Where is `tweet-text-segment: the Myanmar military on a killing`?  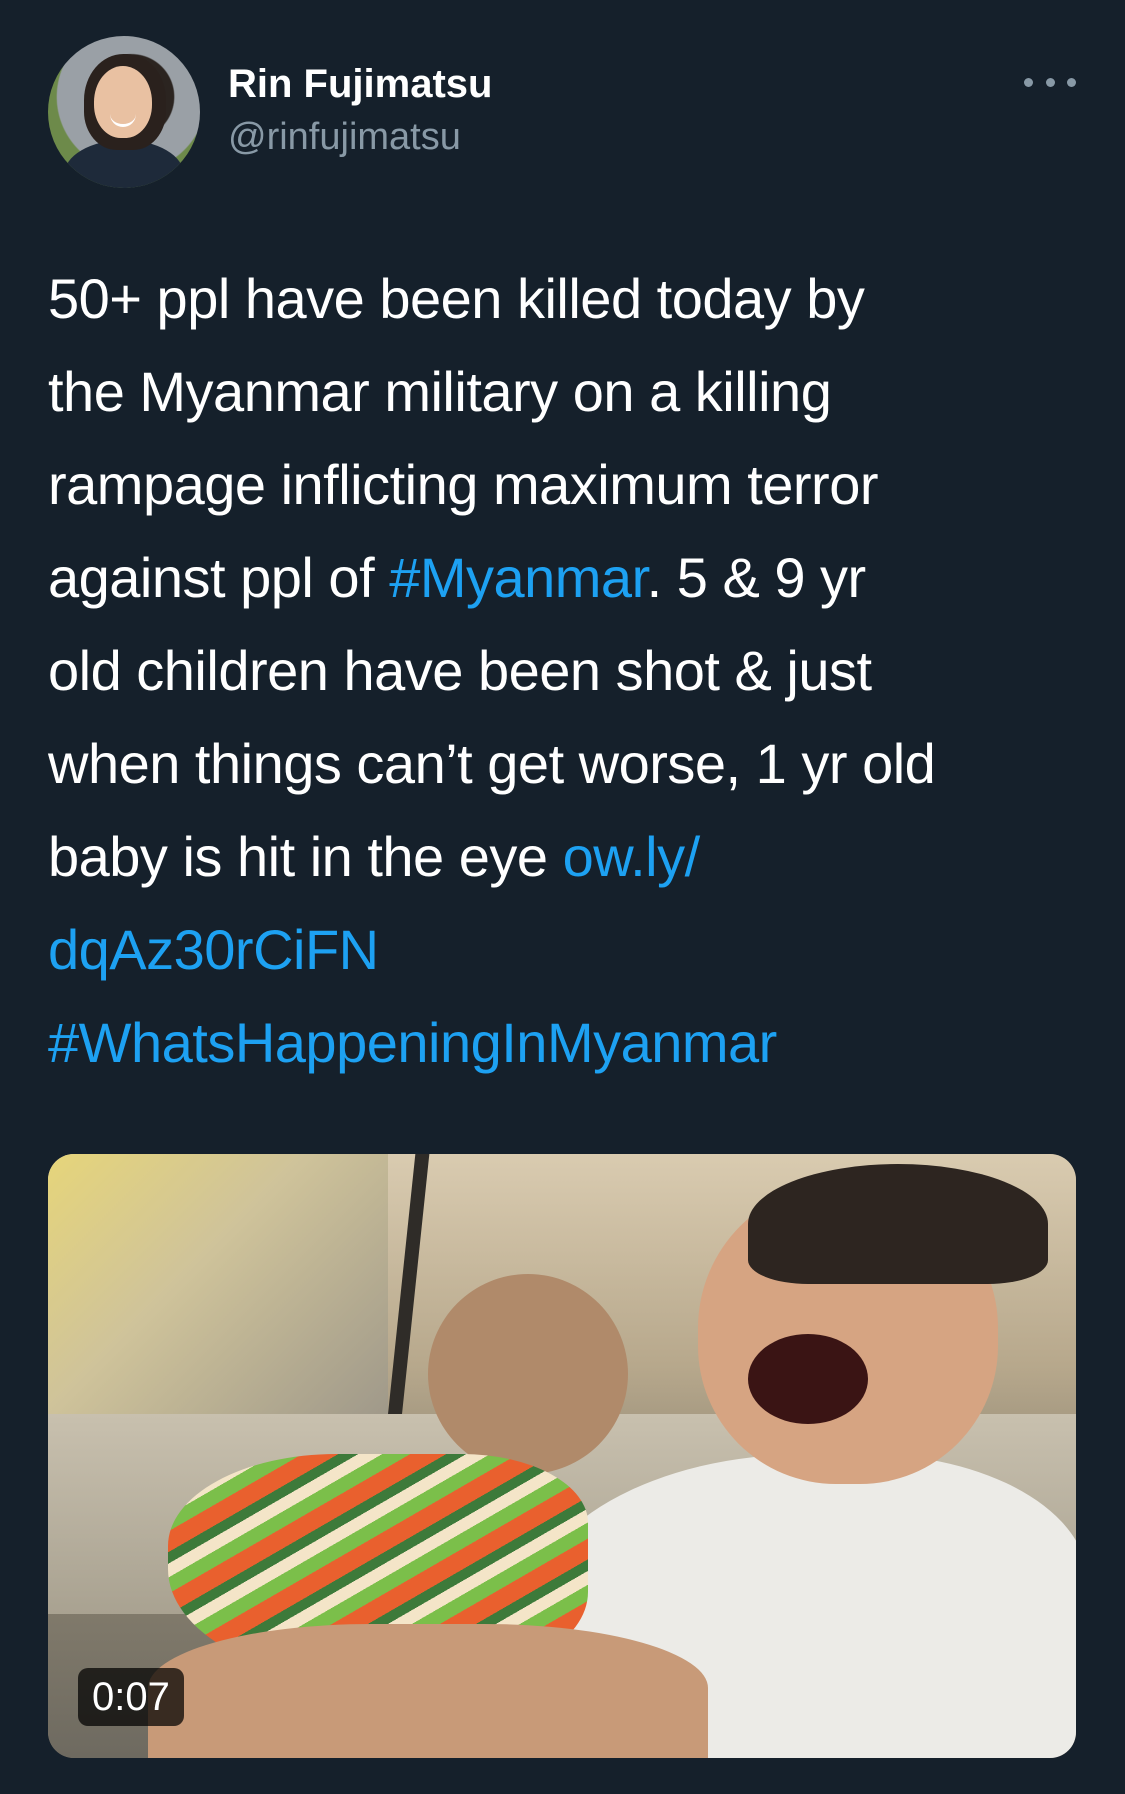 tweet-text-segment: the Myanmar military on a killing is located at coordinates (440, 391).